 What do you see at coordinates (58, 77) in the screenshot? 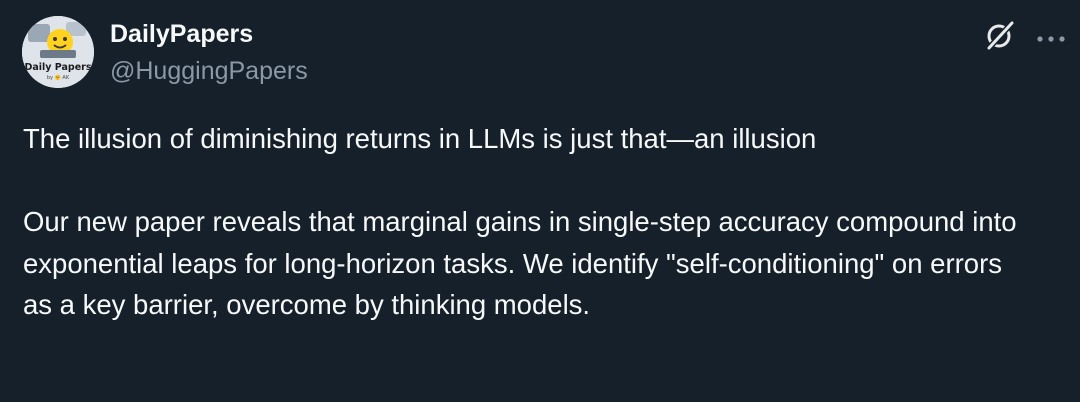
I see `avatar-logo-subtext: by 🤗 AK` at bounding box center [58, 77].